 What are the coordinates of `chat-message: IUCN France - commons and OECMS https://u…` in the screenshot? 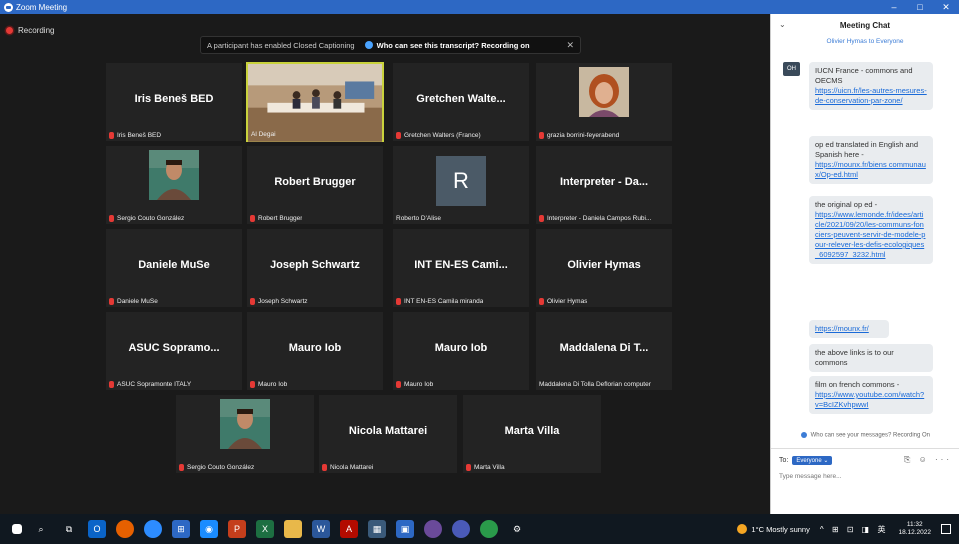 It's located at (871, 86).